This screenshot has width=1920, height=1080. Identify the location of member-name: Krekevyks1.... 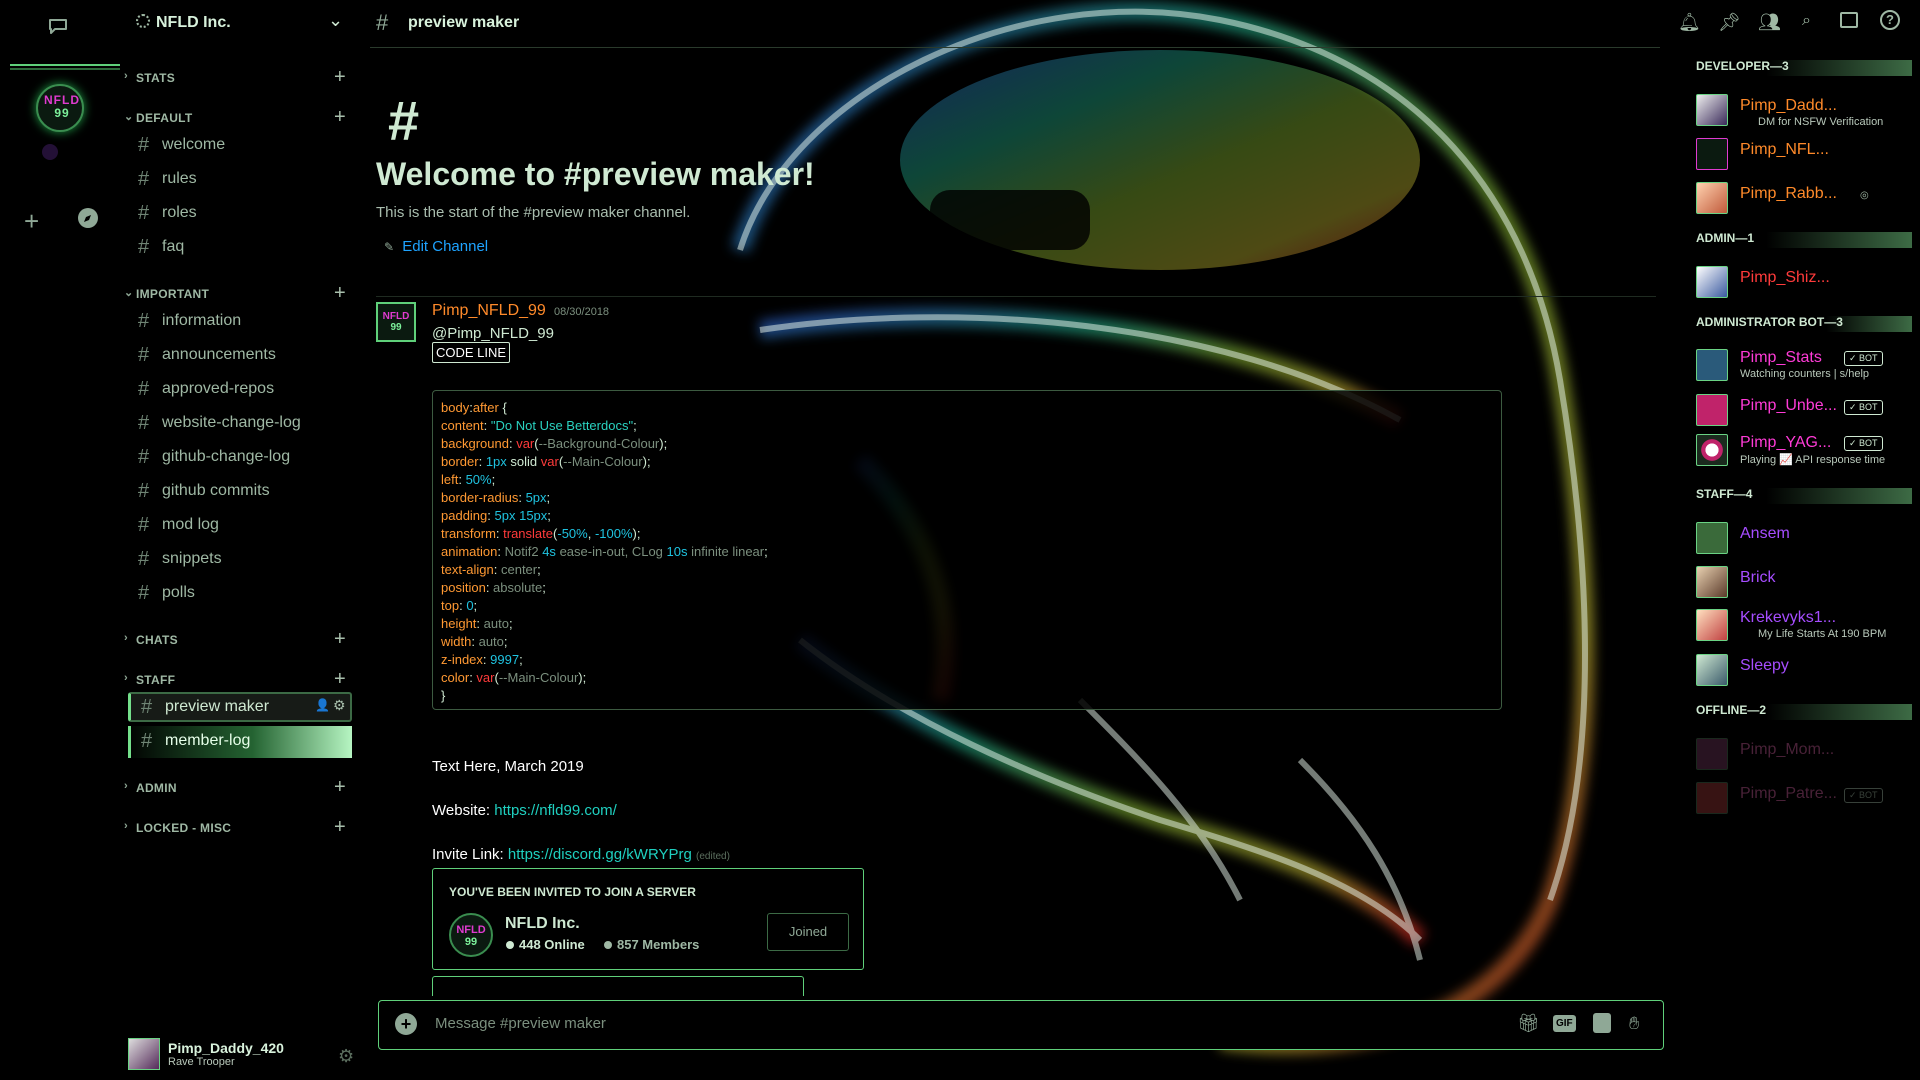
(1788, 617).